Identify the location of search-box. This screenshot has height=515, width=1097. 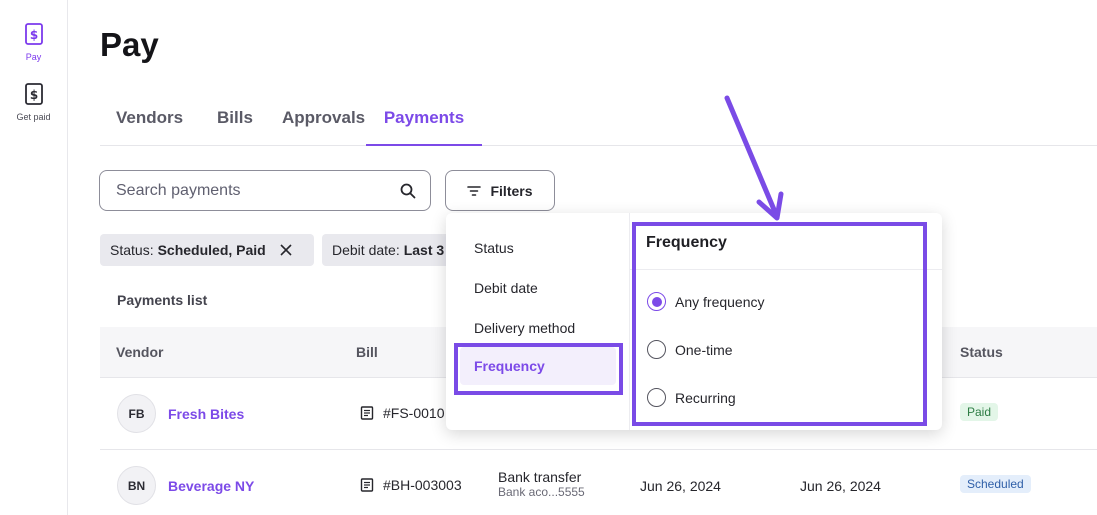
(265, 190).